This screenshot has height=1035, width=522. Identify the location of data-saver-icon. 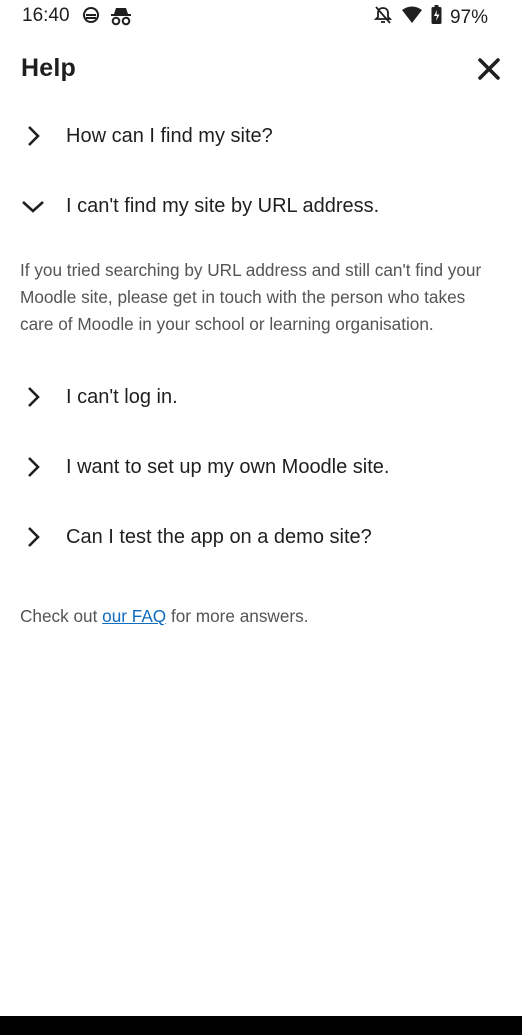
(91, 18).